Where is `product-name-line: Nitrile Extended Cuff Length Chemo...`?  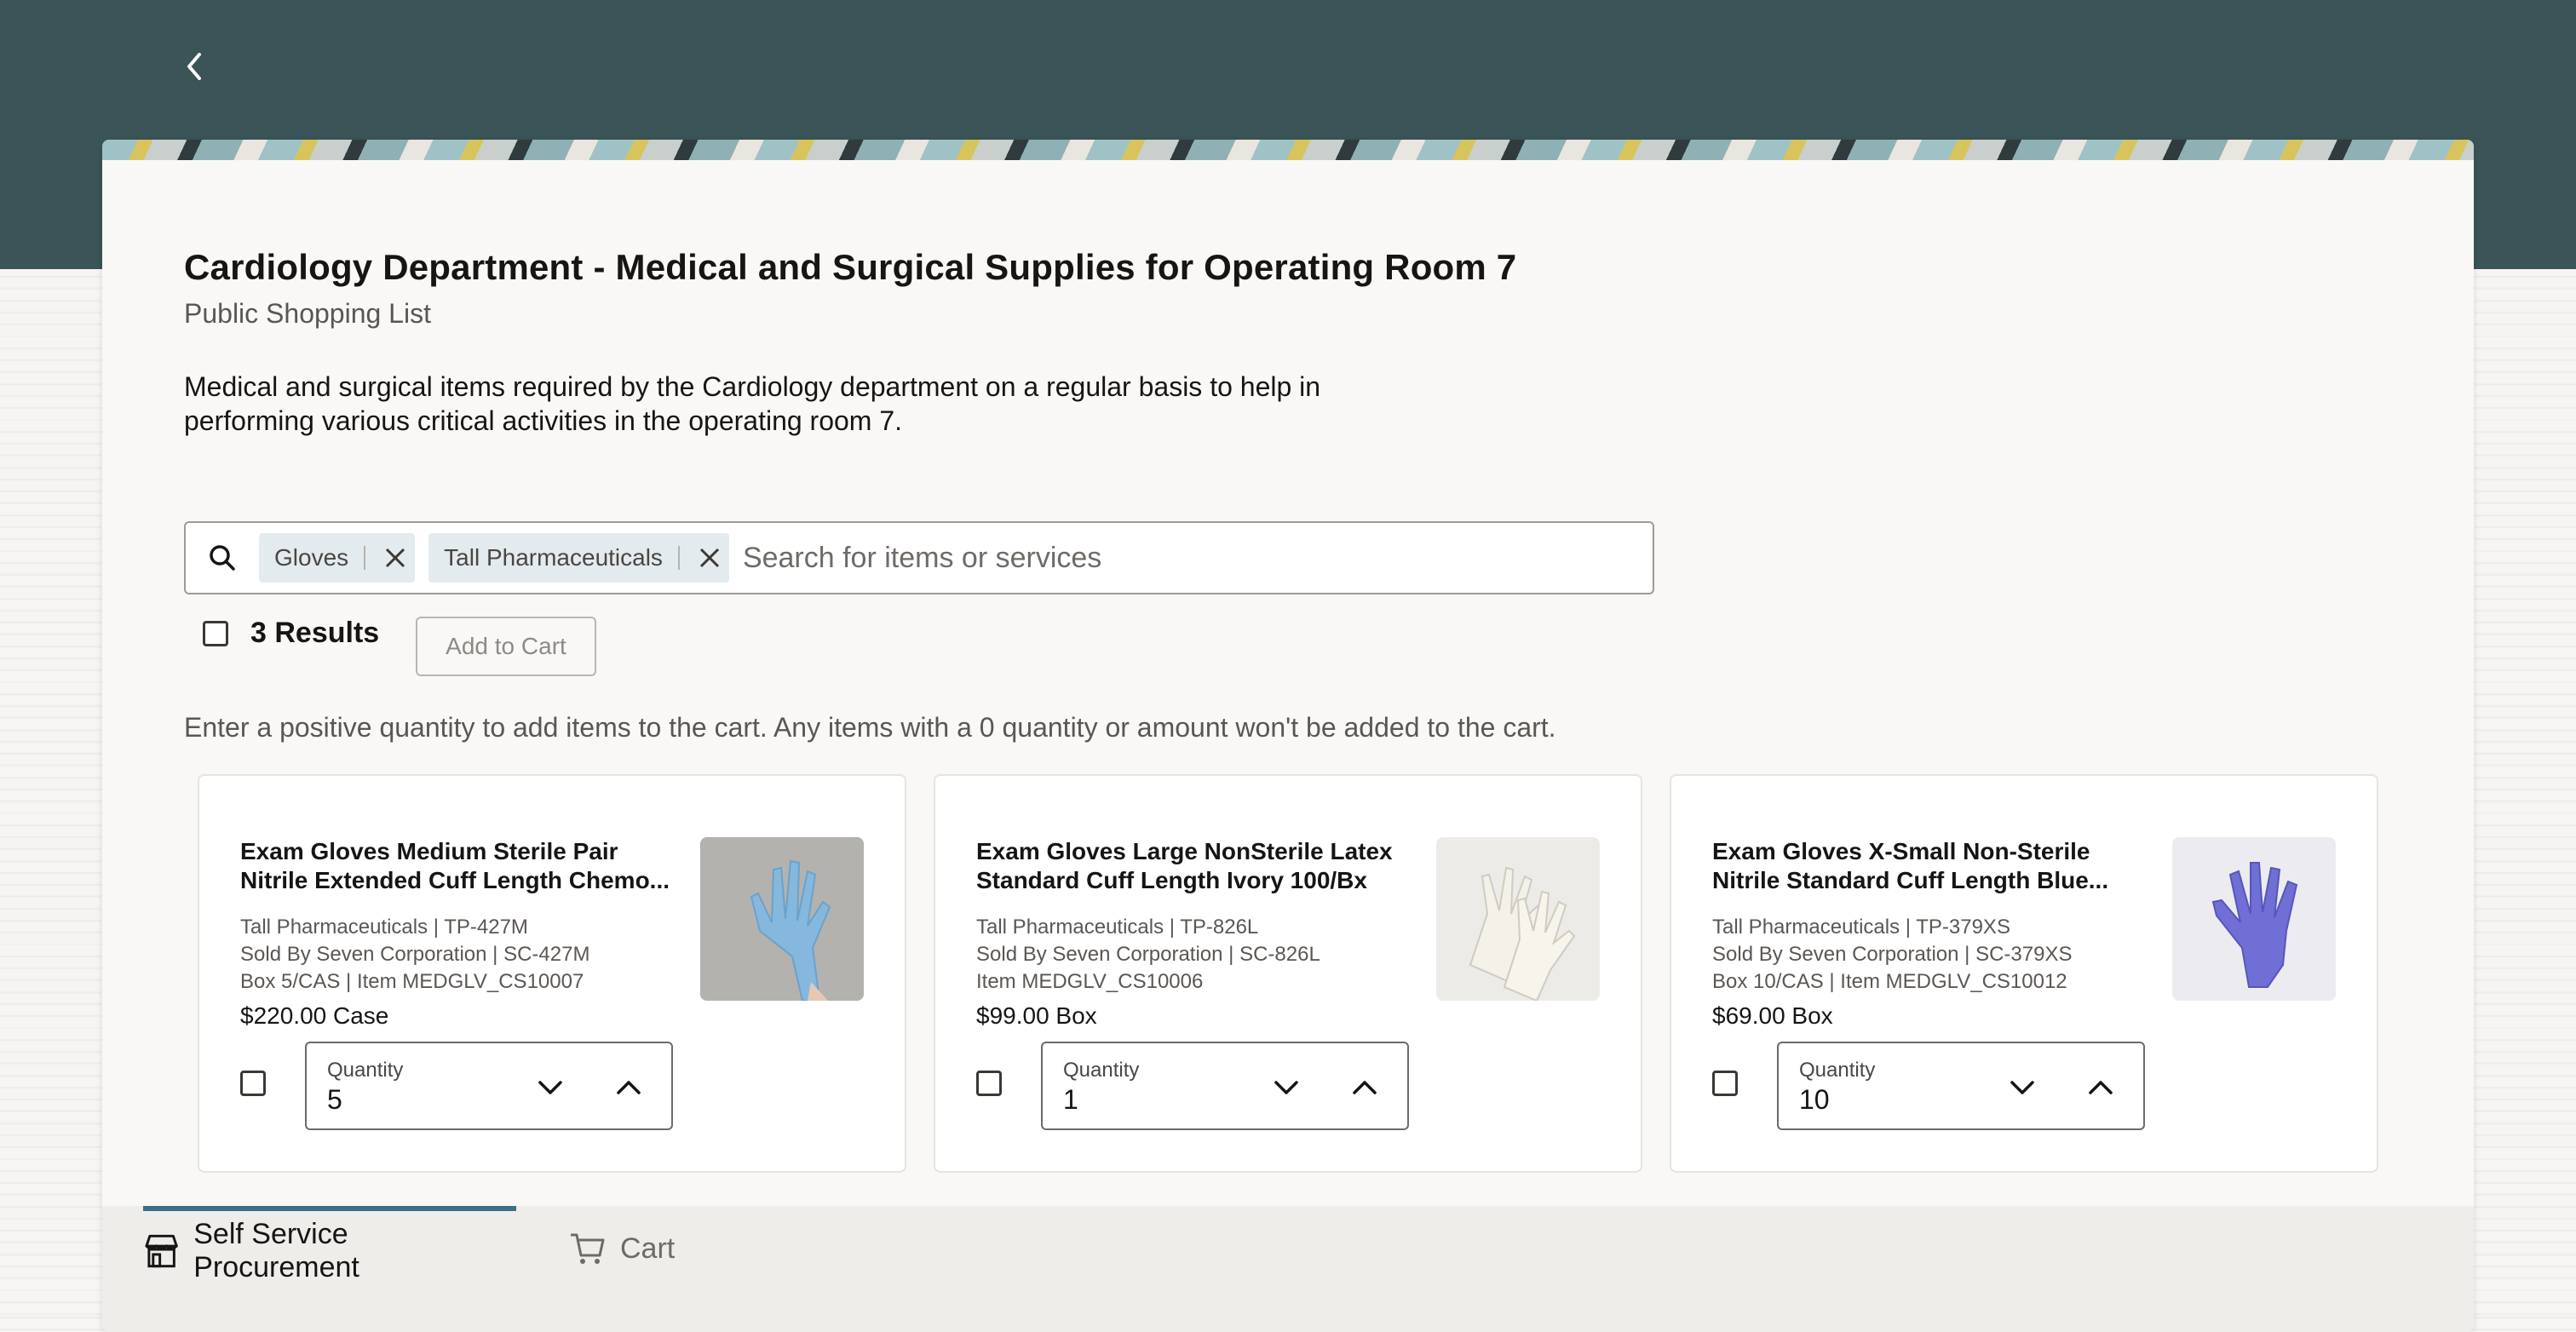
product-name-line: Nitrile Extended Cuff Length Chemo... is located at coordinates (455, 880).